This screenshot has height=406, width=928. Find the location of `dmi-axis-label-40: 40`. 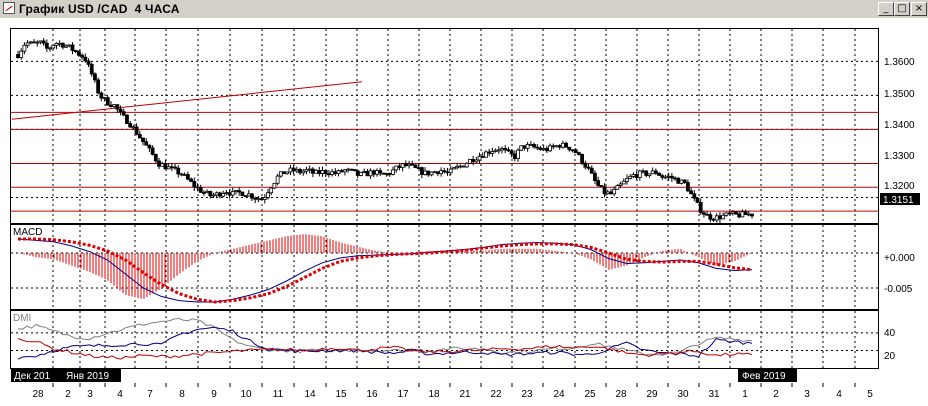

dmi-axis-label-40: 40 is located at coordinates (890, 333).